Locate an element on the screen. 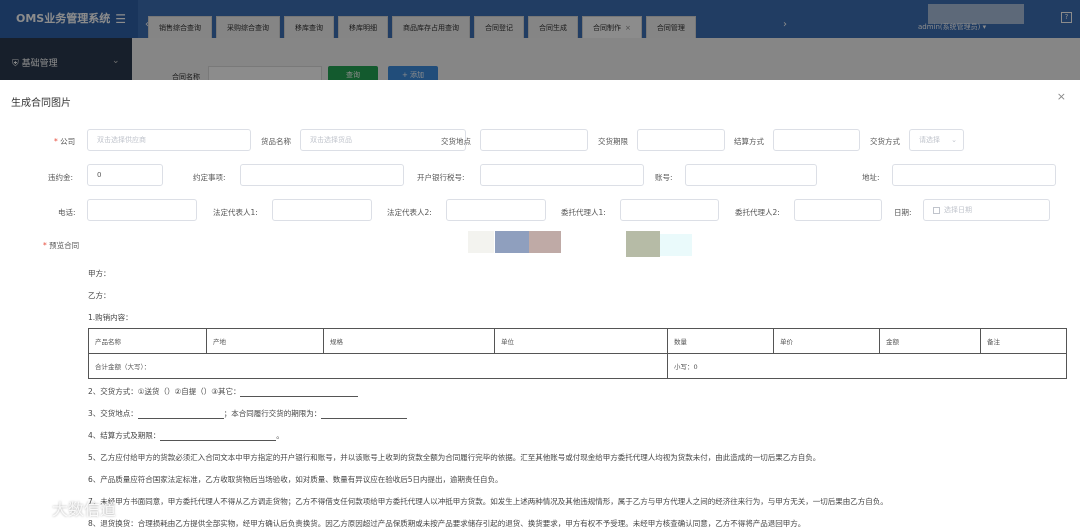  delivery-place-input is located at coordinates (534, 140).